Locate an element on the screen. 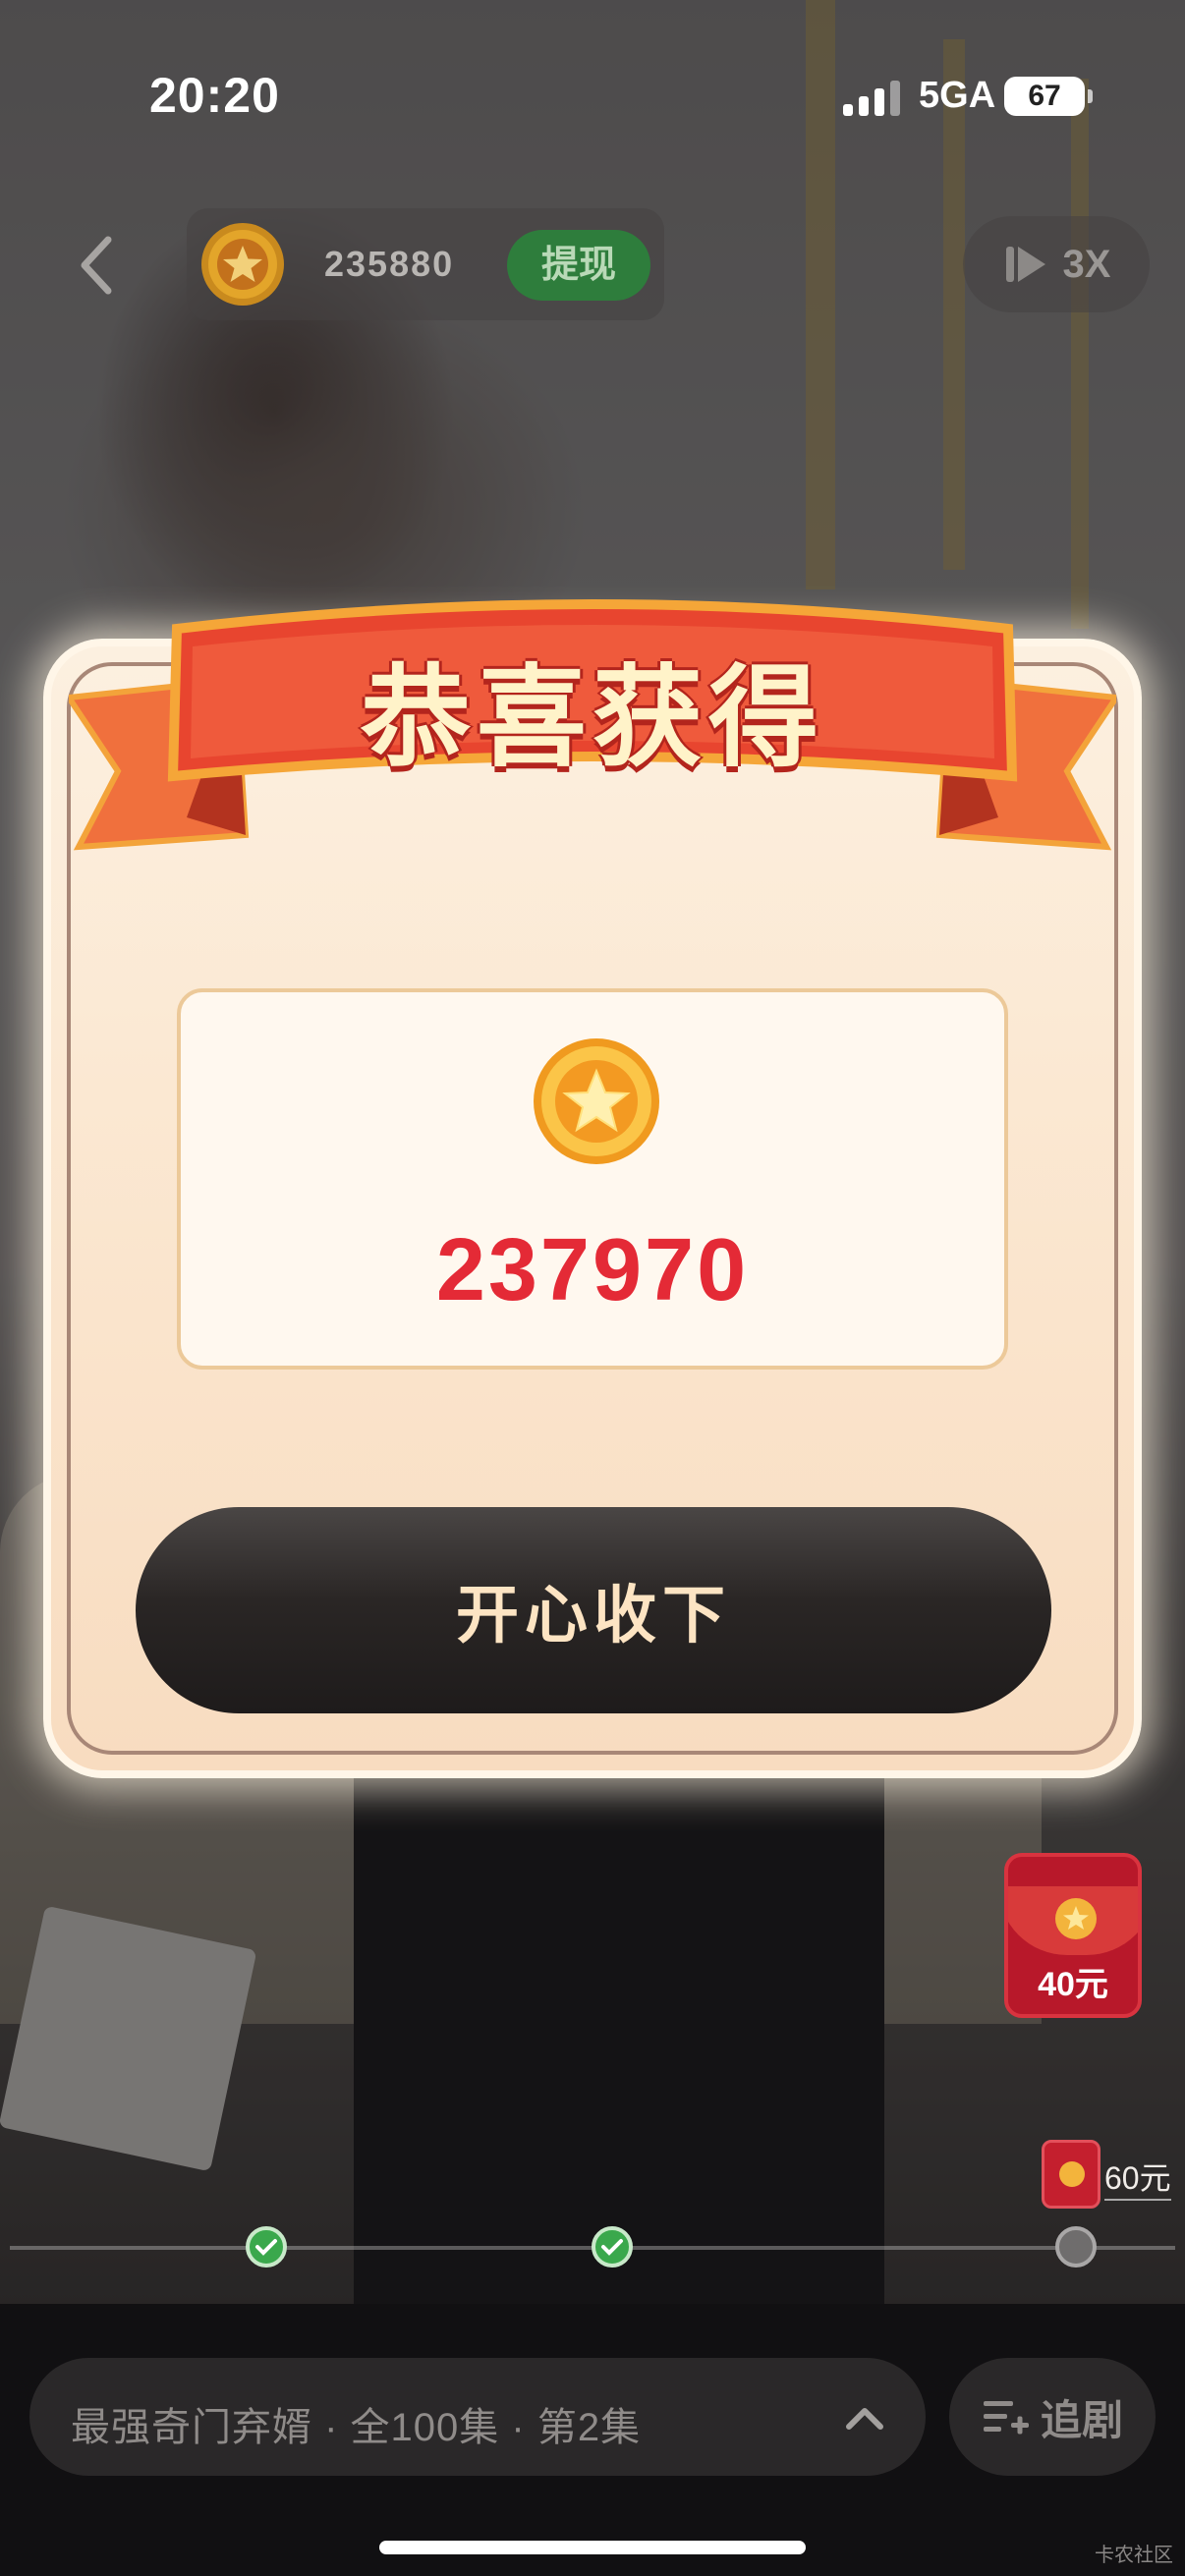 This screenshot has width=1185, height=2576. watermark: 卡农社区 is located at coordinates (1134, 2555).